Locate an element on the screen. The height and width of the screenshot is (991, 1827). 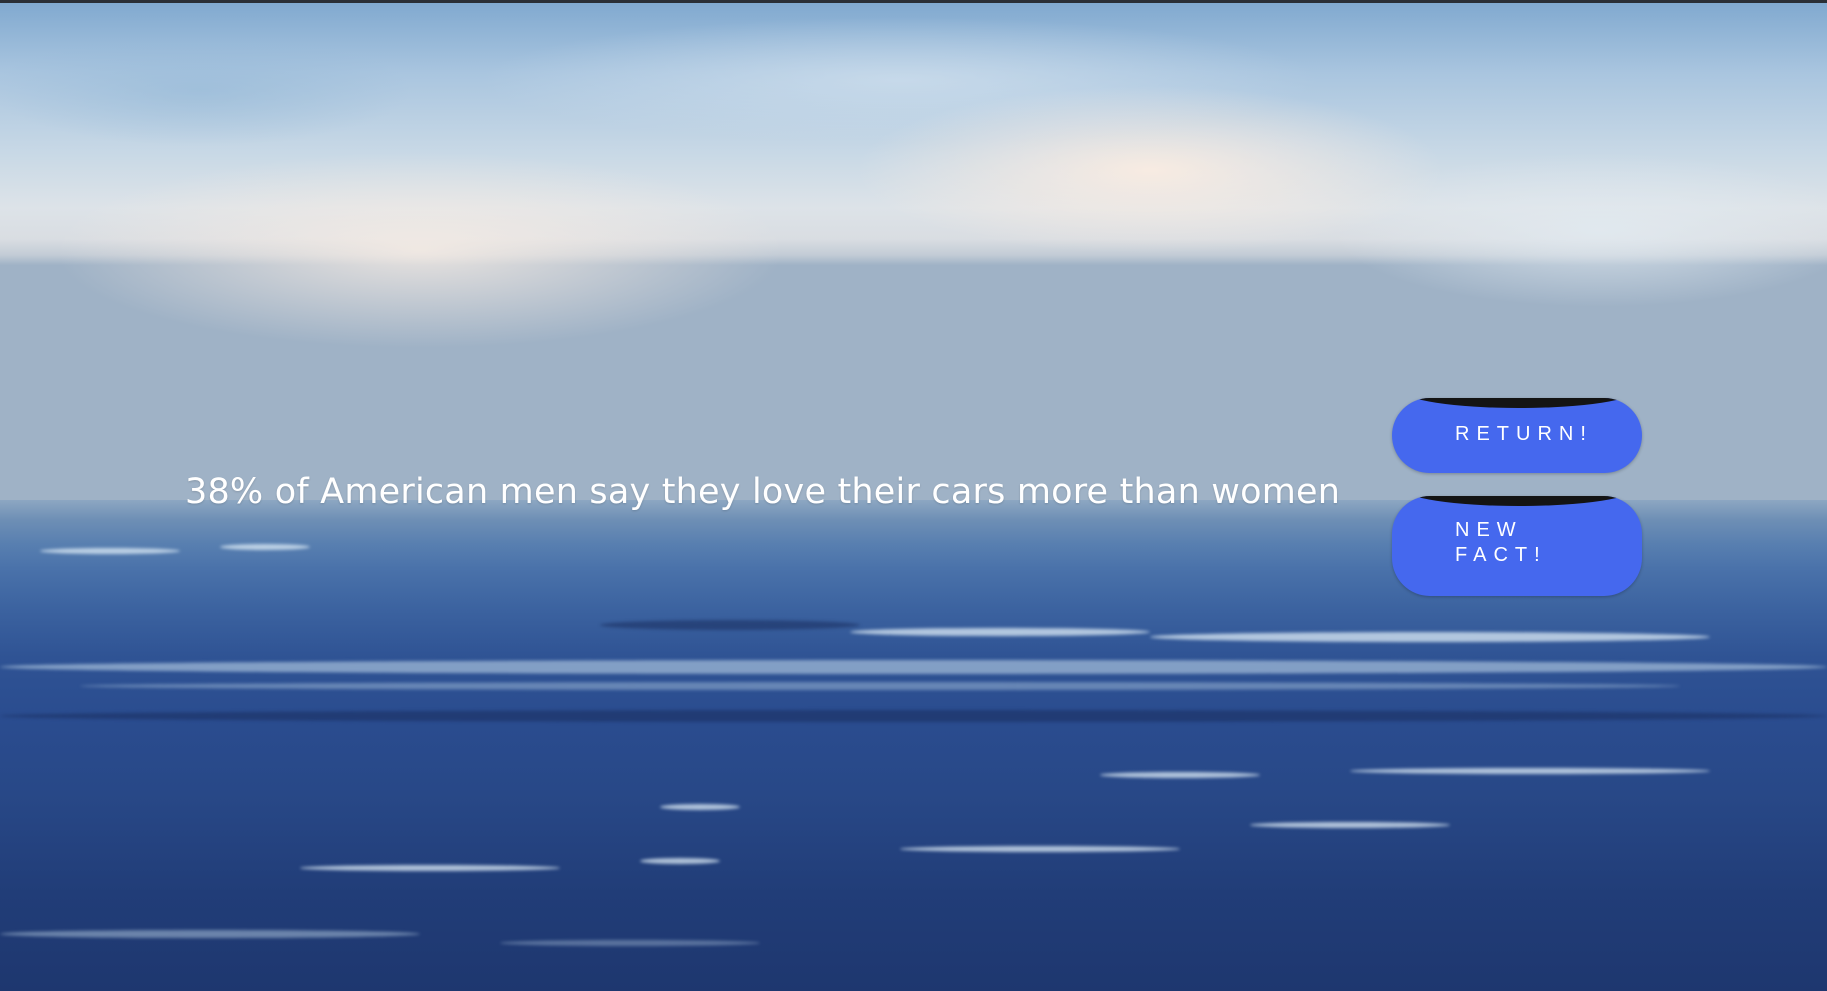
top-border is located at coordinates (913, 1).